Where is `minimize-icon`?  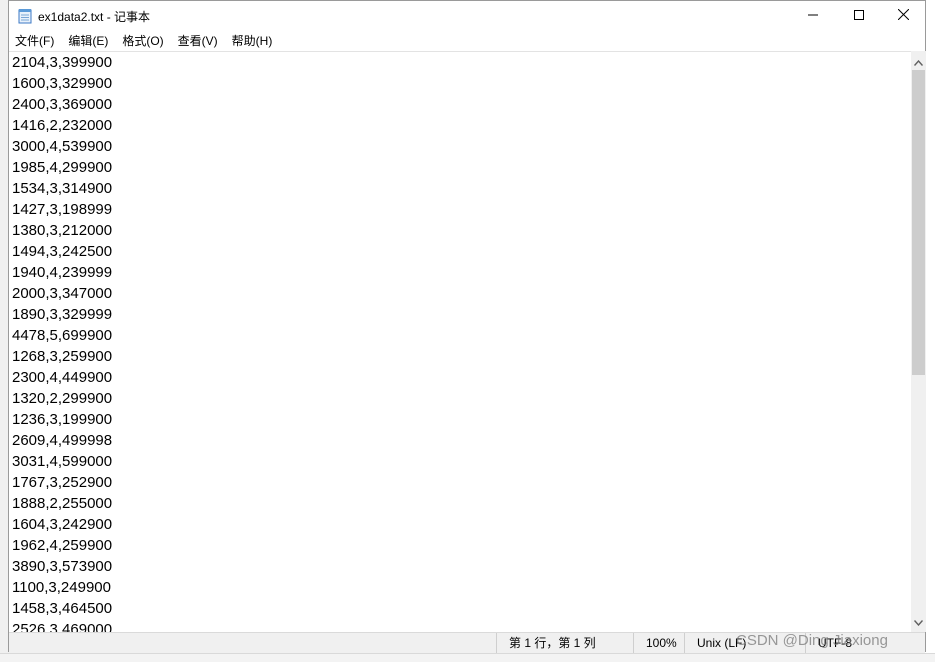 minimize-icon is located at coordinates (813, 16).